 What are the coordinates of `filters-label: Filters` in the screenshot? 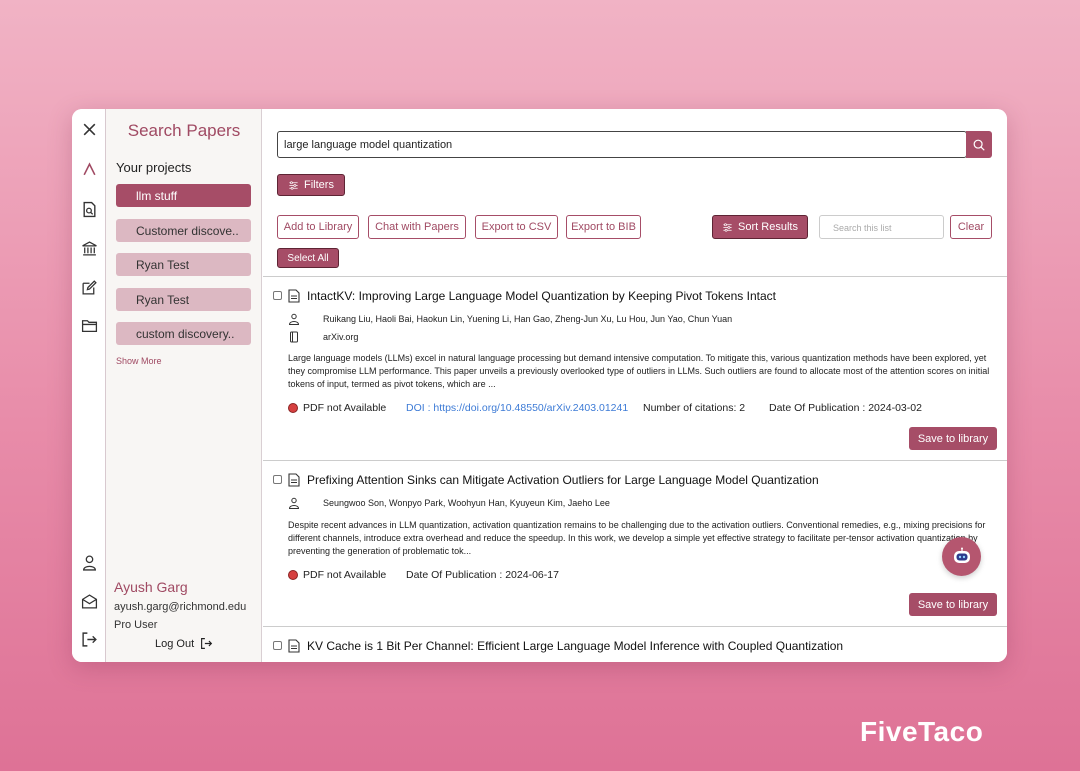 It's located at (319, 185).